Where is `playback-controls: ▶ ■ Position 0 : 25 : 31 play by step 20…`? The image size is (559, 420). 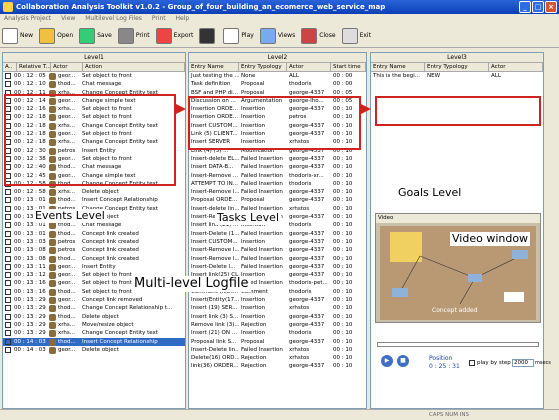
playback-controls: ▶ ■ Position 0 : 25 : 31 play by step 20… is located at coordinates (462, 351).